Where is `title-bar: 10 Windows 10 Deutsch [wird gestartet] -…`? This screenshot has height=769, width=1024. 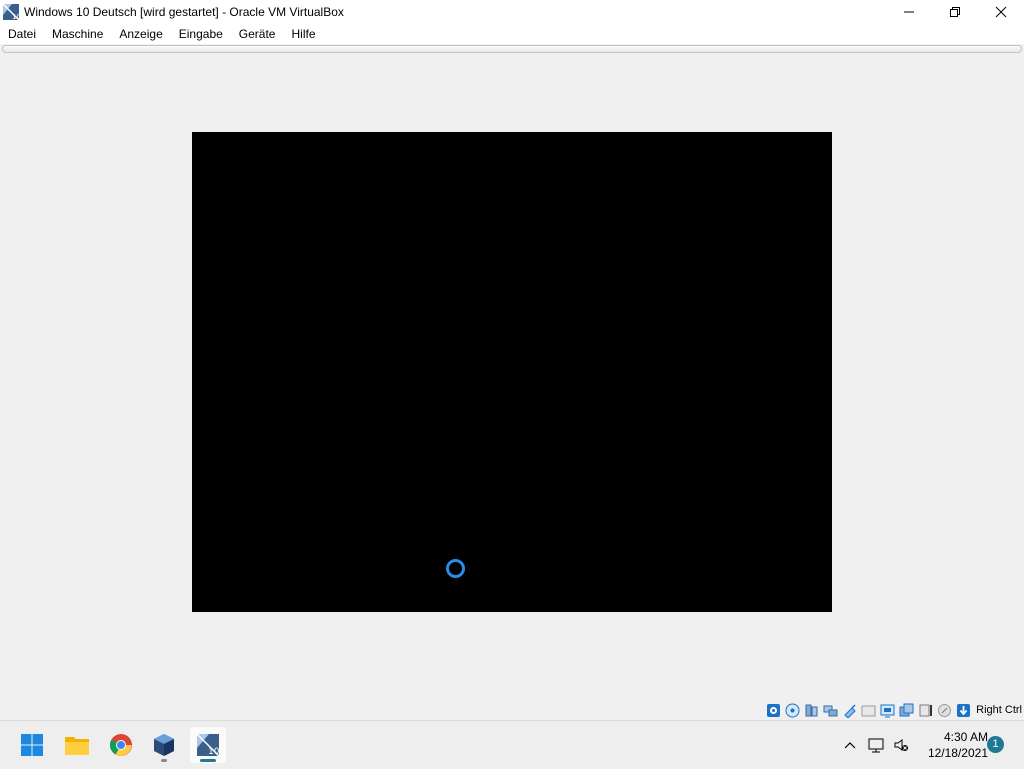 title-bar: 10 Windows 10 Deutsch [wird gestartet] -… is located at coordinates (512, 12).